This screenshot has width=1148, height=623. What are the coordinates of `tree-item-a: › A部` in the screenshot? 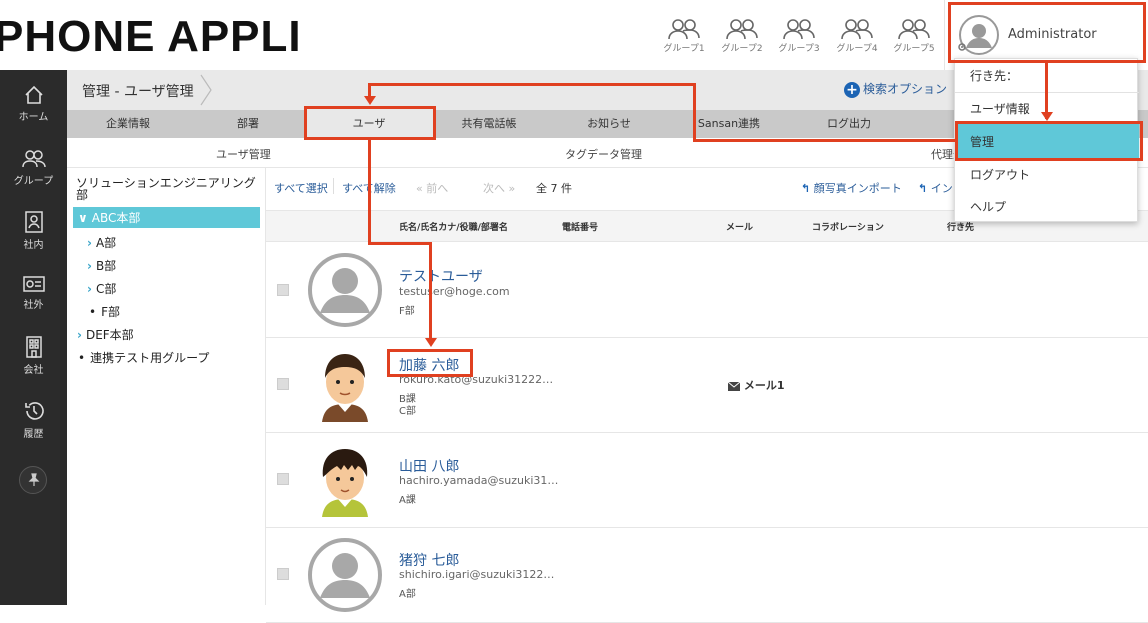 It's located at (101, 242).